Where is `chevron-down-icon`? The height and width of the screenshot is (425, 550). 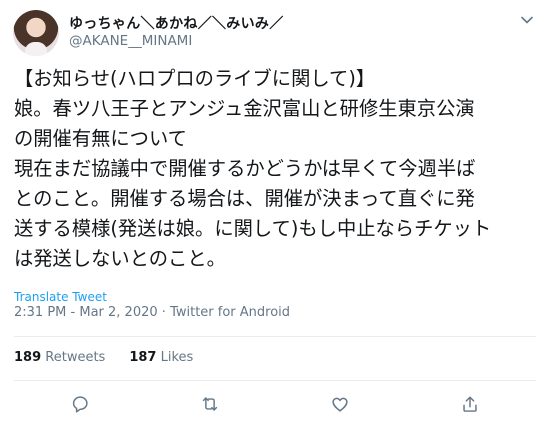 chevron-down-icon is located at coordinates (527, 19).